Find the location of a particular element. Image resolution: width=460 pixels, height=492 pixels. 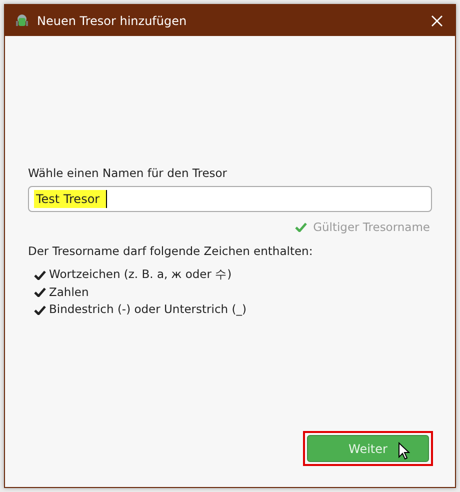

validation-message: Gültiger Tresorname is located at coordinates (371, 227).